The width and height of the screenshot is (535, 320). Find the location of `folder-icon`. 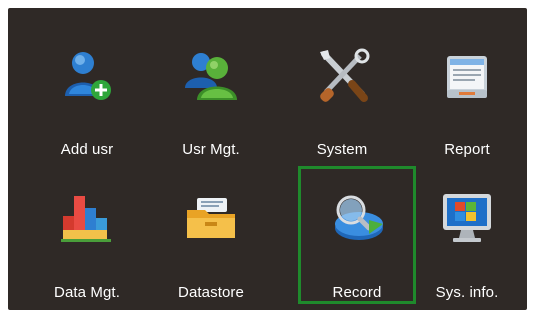

folder-icon is located at coordinates (211, 218).